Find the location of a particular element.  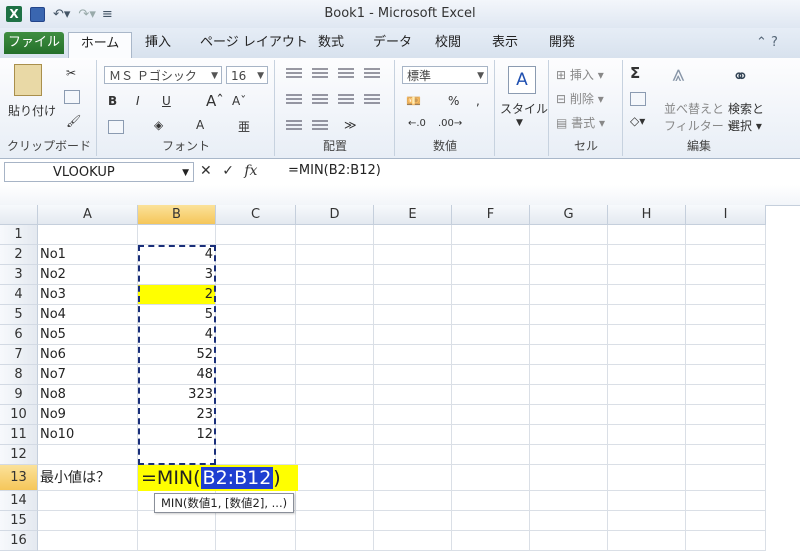

column-header: I is located at coordinates (726, 215).